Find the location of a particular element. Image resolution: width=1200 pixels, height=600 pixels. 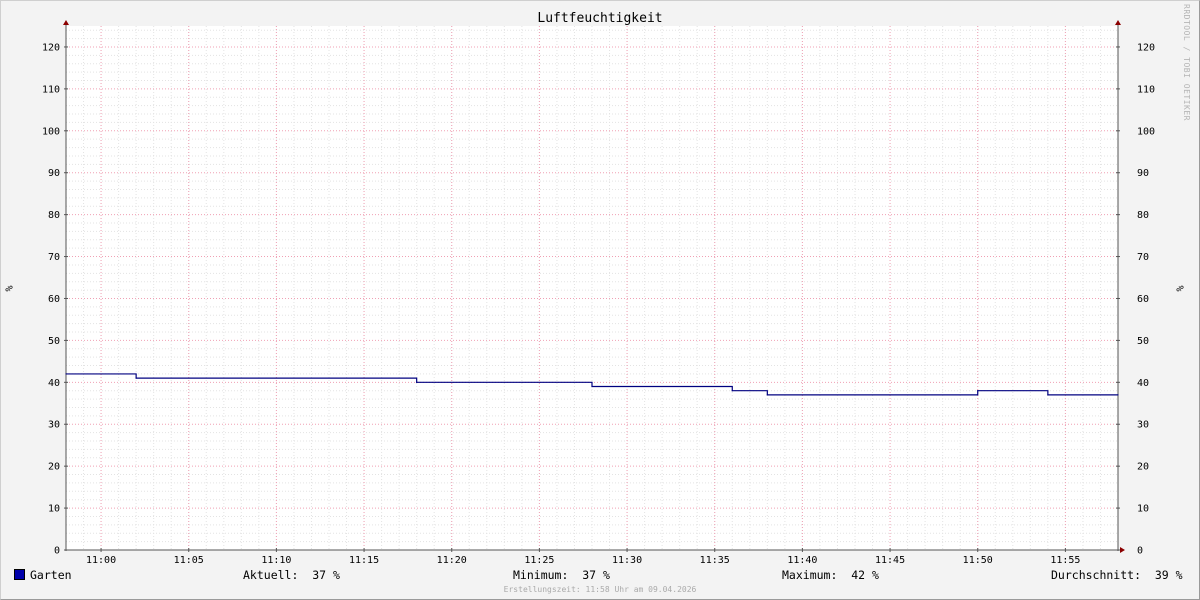

x-axis-arrow is located at coordinates (1122, 550).